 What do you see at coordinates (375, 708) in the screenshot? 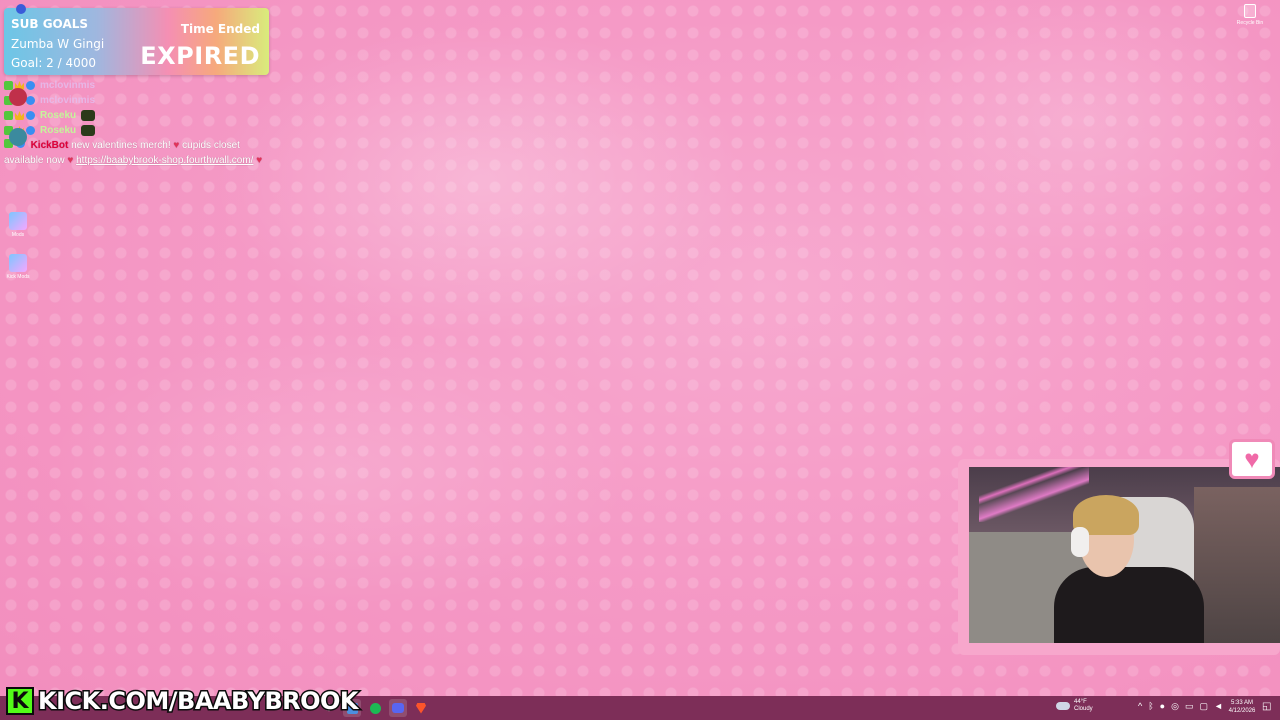
I see `spotify-icon` at bounding box center [375, 708].